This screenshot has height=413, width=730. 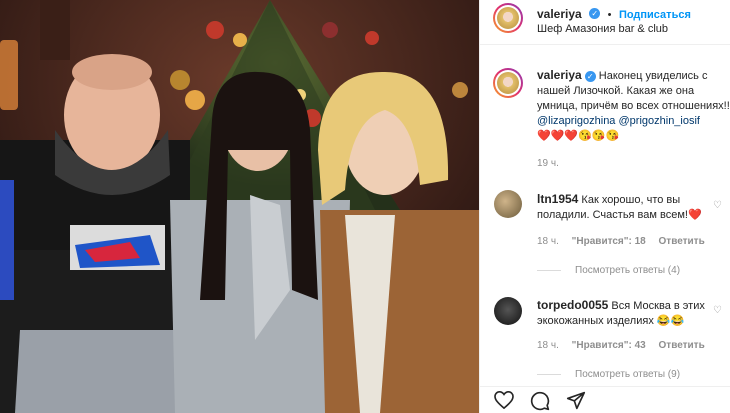 I want to click on paper-plane-icon, so click(x=576, y=400).